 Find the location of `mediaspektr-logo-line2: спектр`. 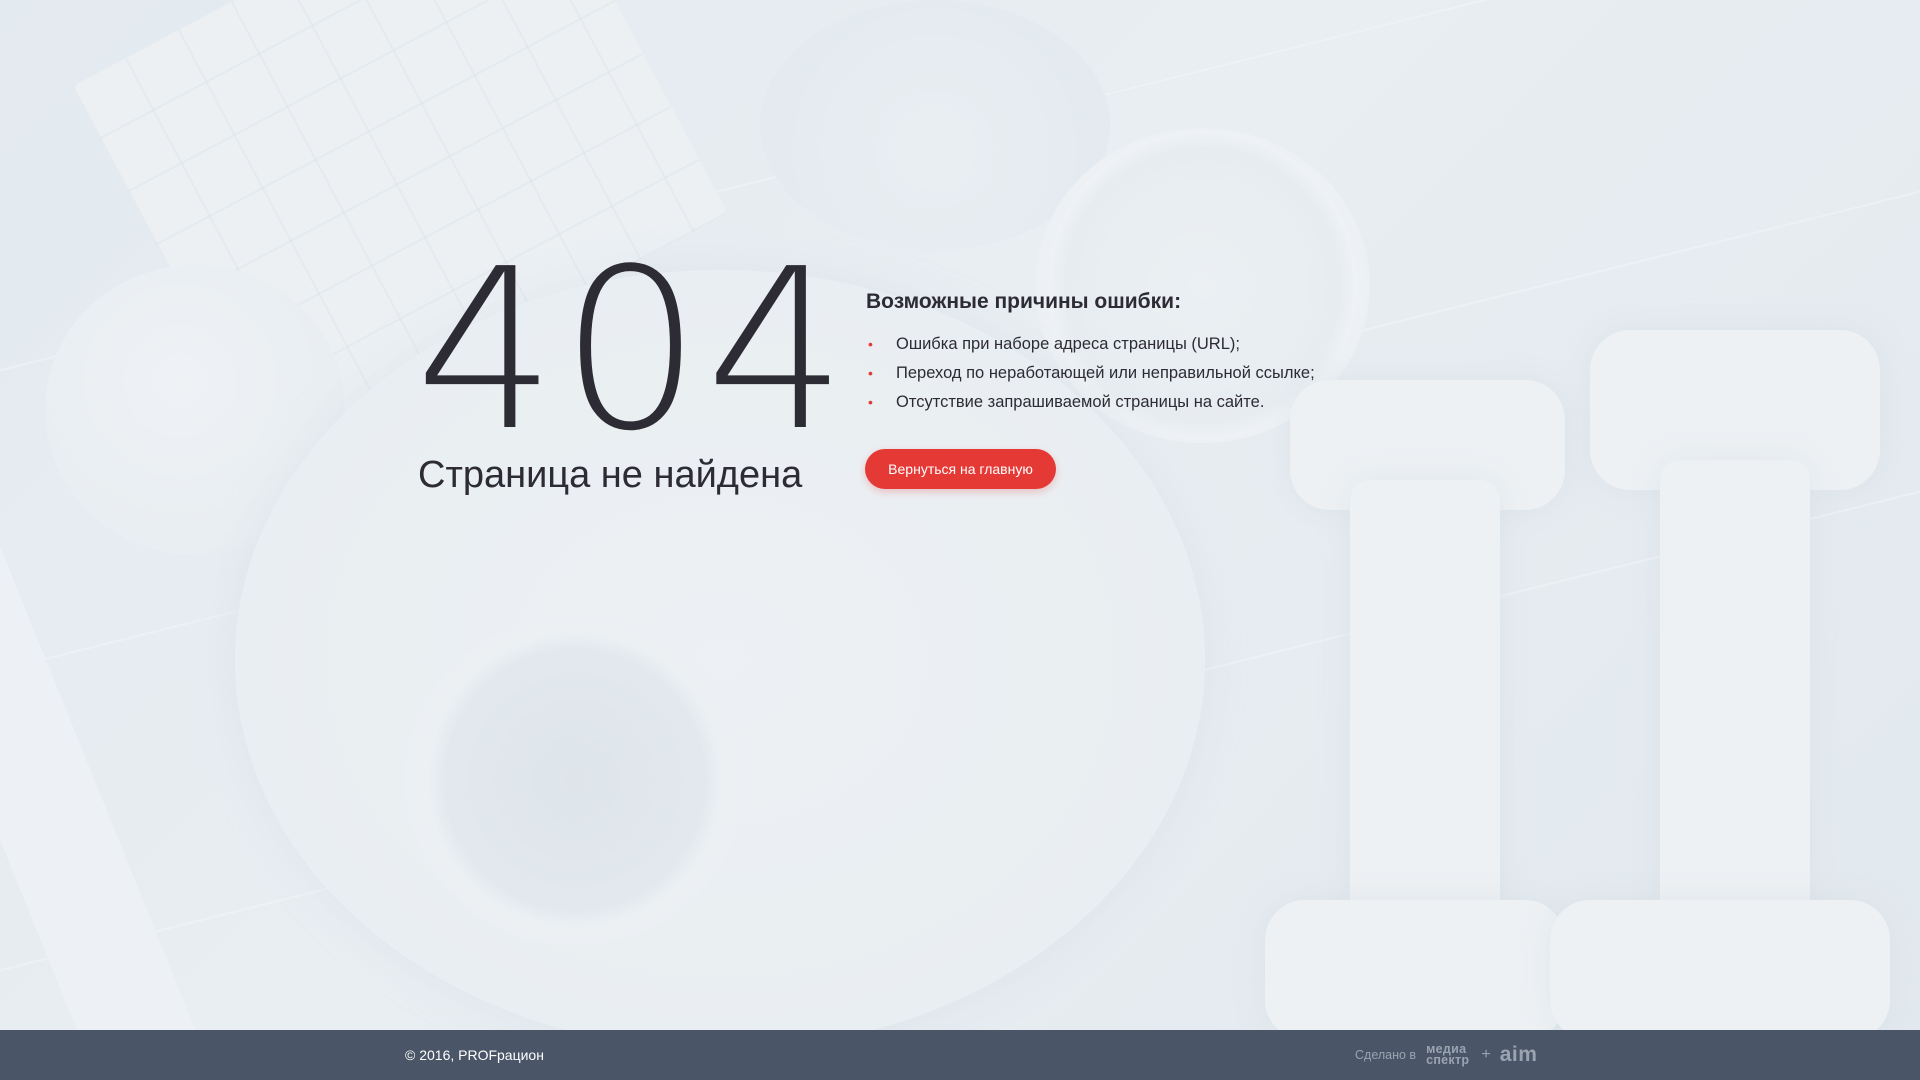

mediaspektr-logo-line2: спектр is located at coordinates (1448, 1060).